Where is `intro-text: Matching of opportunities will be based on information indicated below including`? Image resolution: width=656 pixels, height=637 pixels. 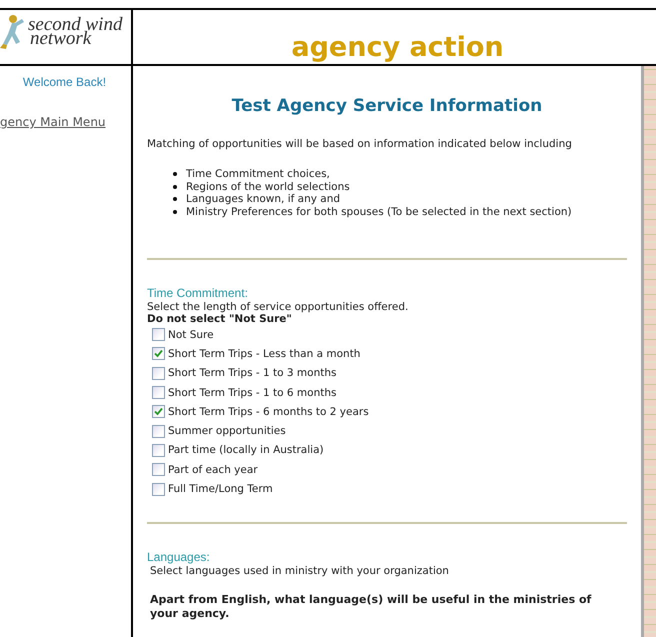 intro-text: Matching of opportunities will be based on information indicated below including is located at coordinates (360, 144).